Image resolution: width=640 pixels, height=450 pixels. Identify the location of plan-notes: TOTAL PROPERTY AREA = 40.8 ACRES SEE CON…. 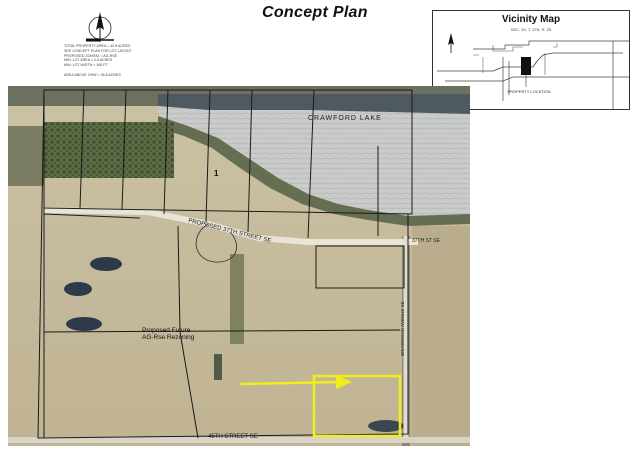
(123, 61).